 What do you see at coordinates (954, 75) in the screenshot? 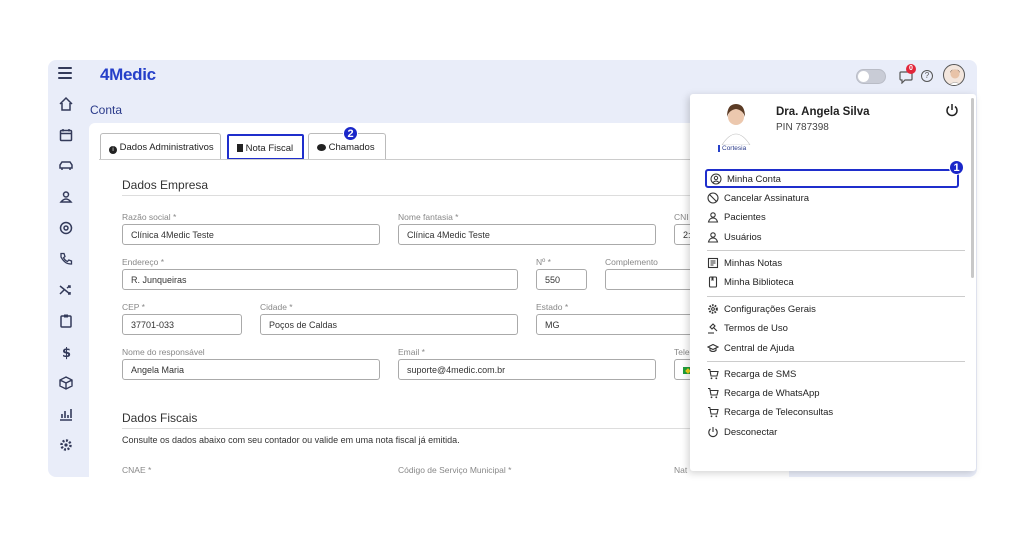
I see `user-avatar-button` at bounding box center [954, 75].